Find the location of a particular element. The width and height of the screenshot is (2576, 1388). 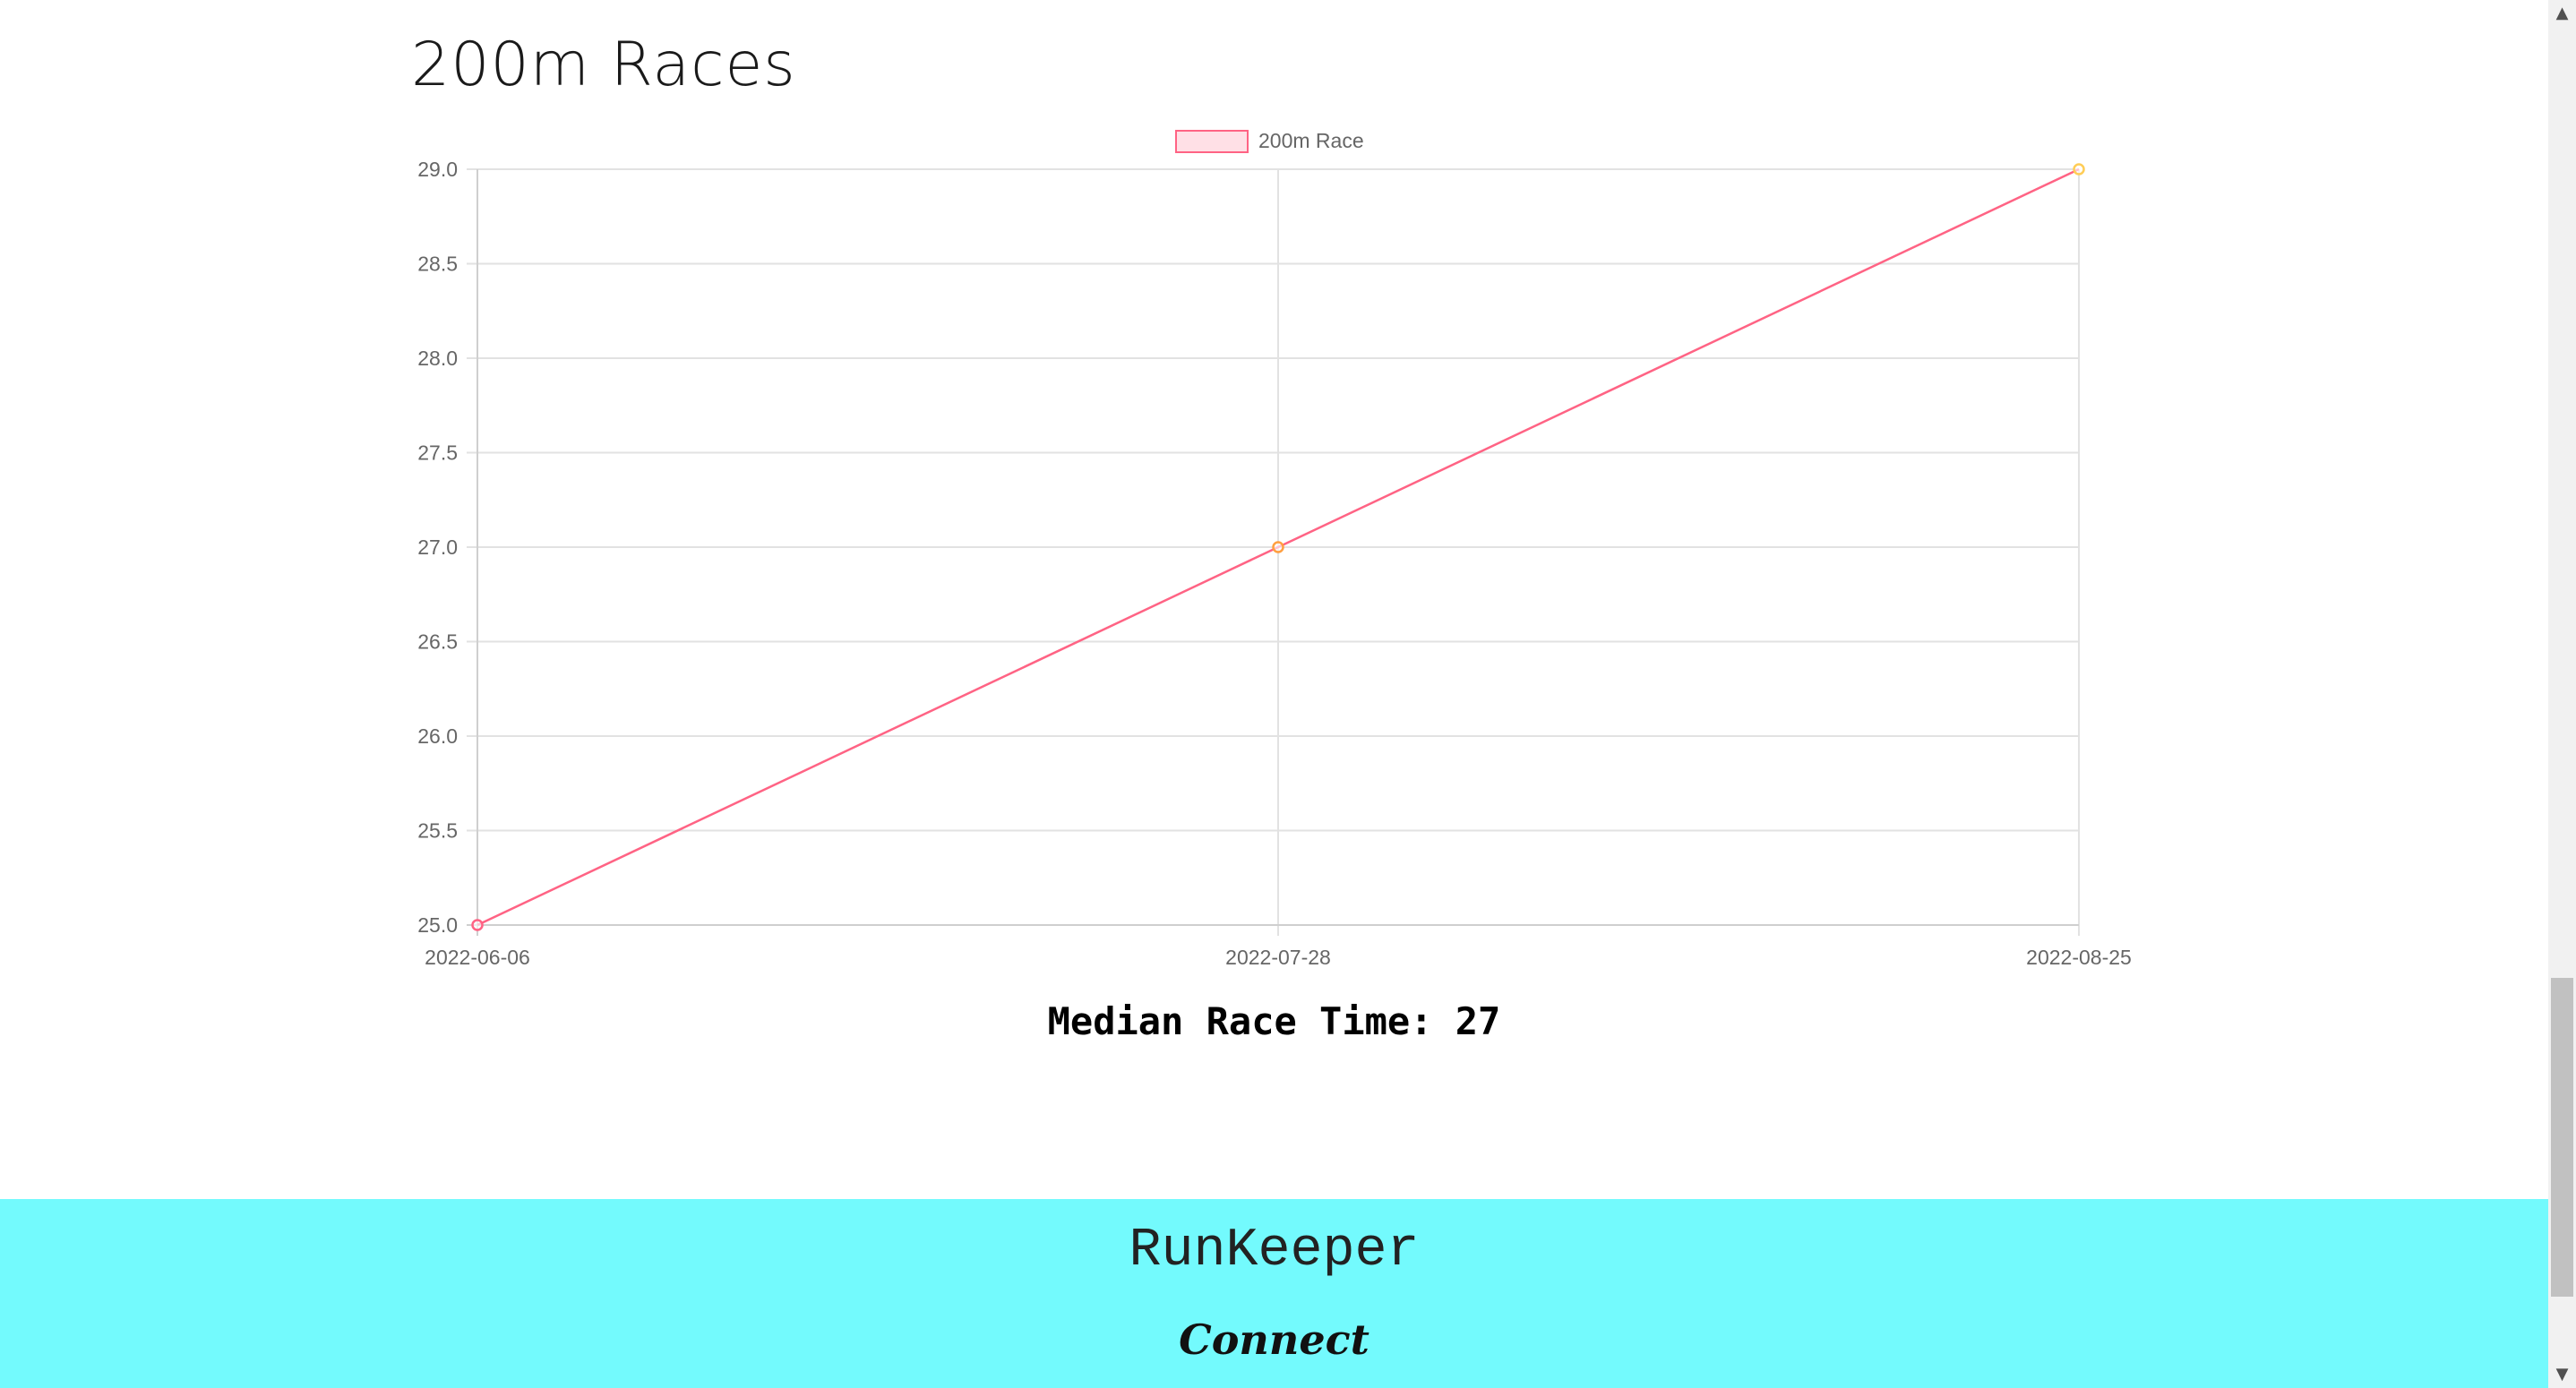

legend-label: 200m Race is located at coordinates (1311, 140).